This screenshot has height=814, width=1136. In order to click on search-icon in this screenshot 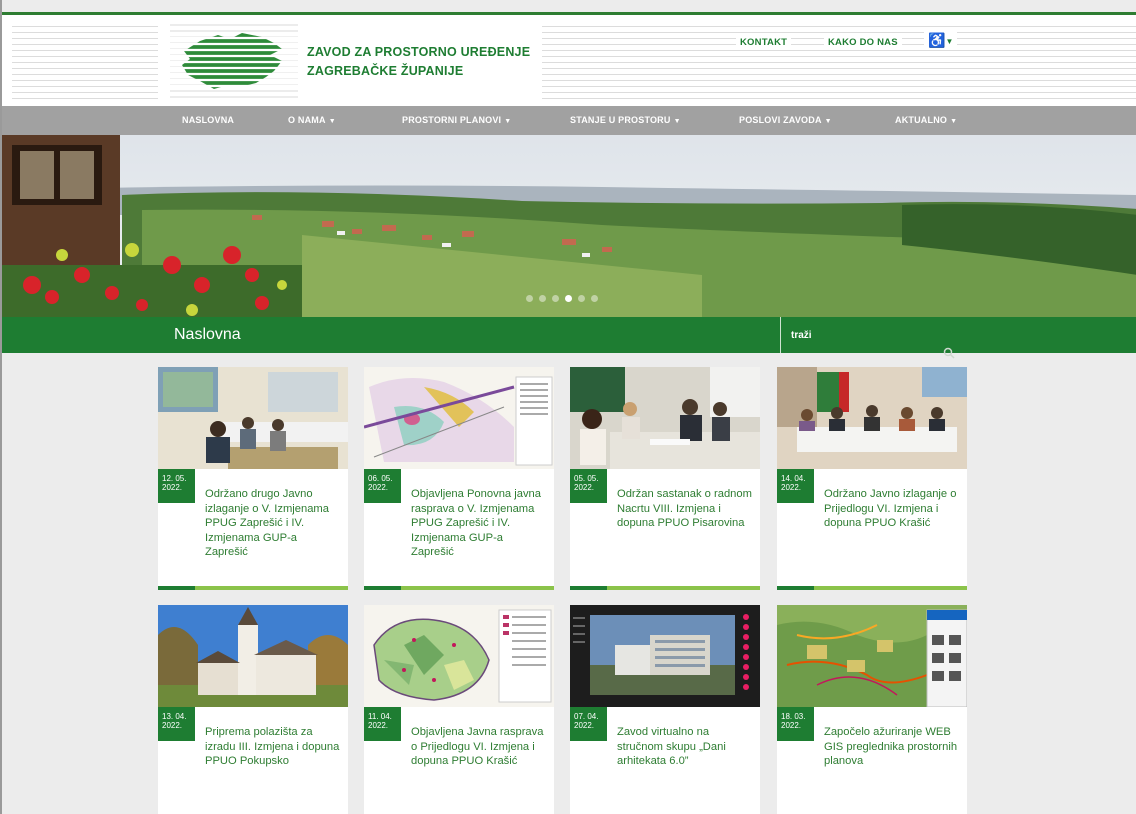, I will do `click(949, 353)`.